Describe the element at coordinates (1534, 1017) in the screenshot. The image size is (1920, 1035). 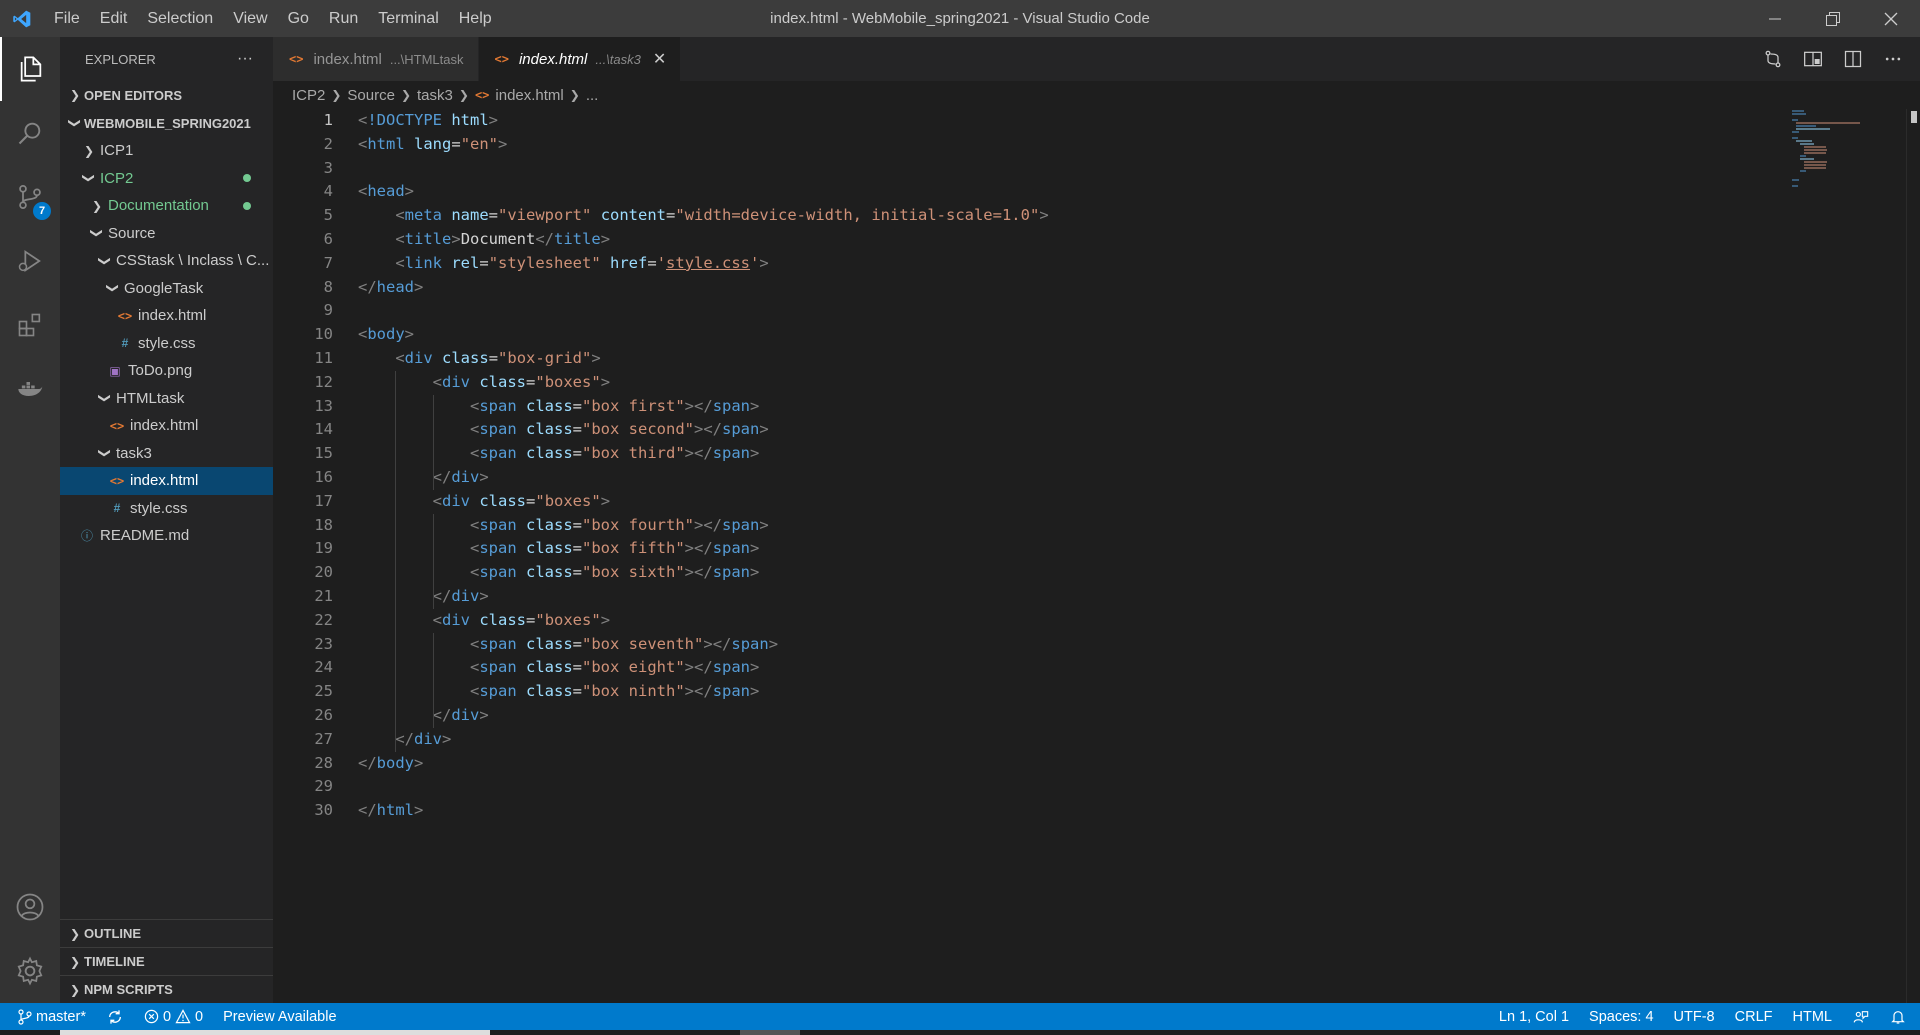
I see `cursor-position: Ln 1, Col 1` at that location.